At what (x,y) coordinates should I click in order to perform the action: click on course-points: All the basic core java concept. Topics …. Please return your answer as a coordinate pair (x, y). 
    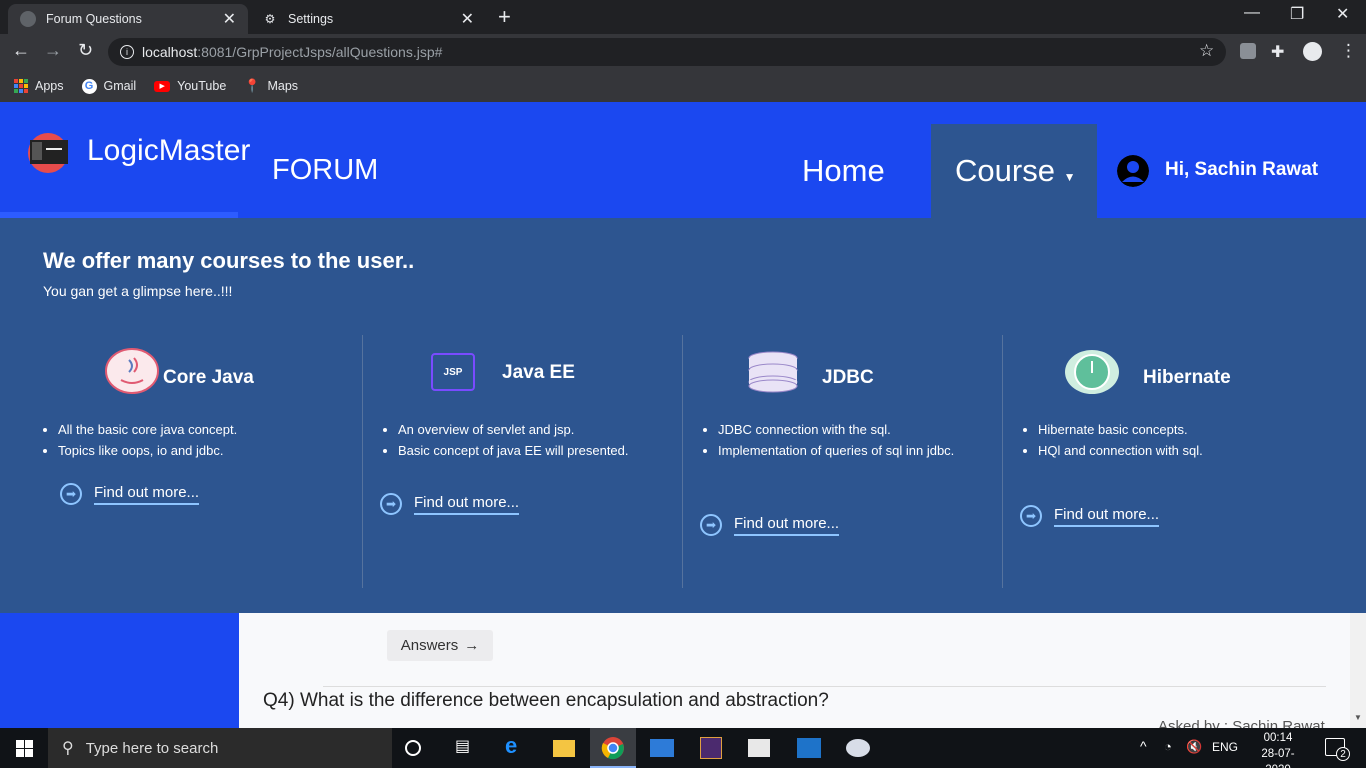
    Looking at the image, I should click on (174, 440).